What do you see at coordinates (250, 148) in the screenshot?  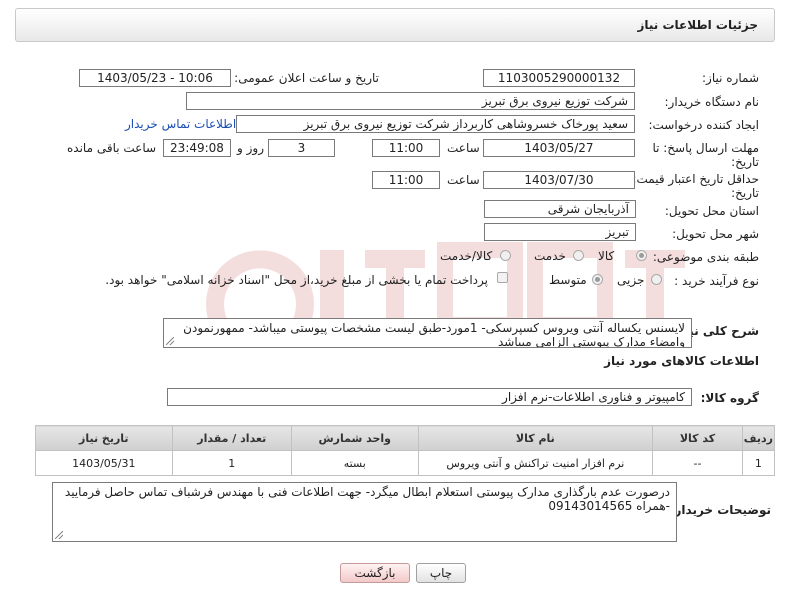 I see `days-label: روز و` at bounding box center [250, 148].